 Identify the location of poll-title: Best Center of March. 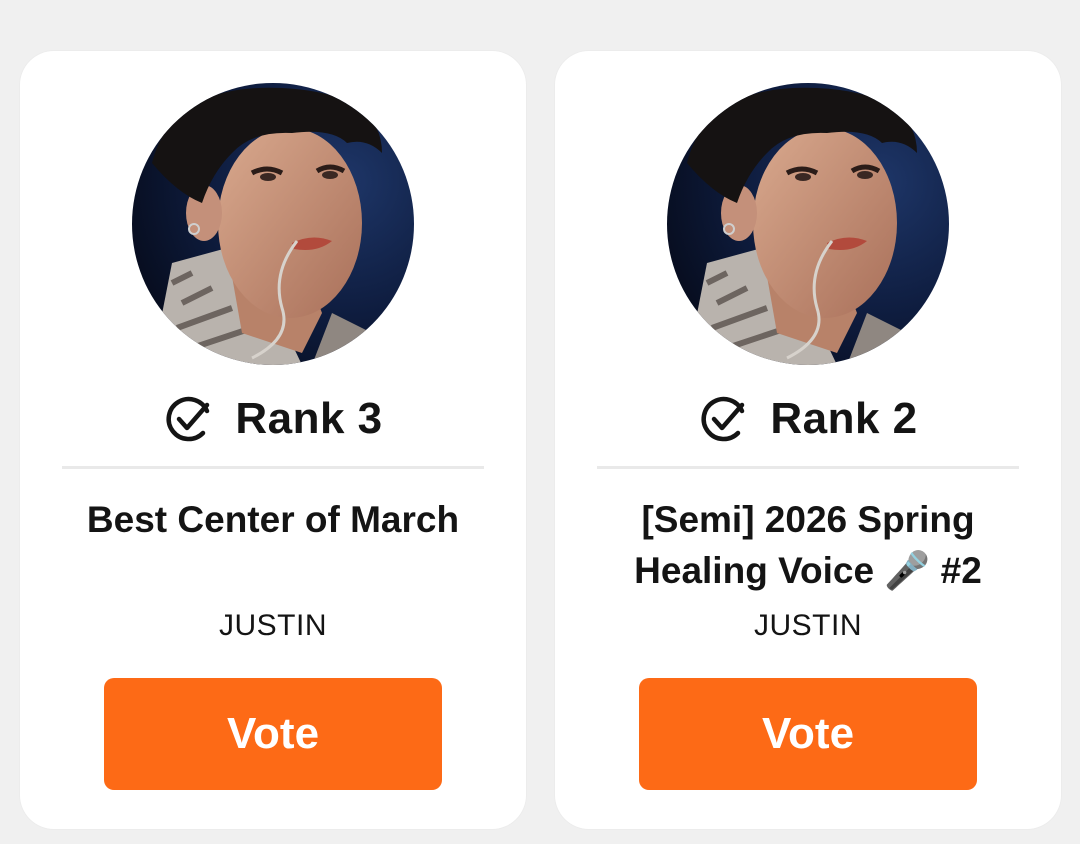
(273, 519).